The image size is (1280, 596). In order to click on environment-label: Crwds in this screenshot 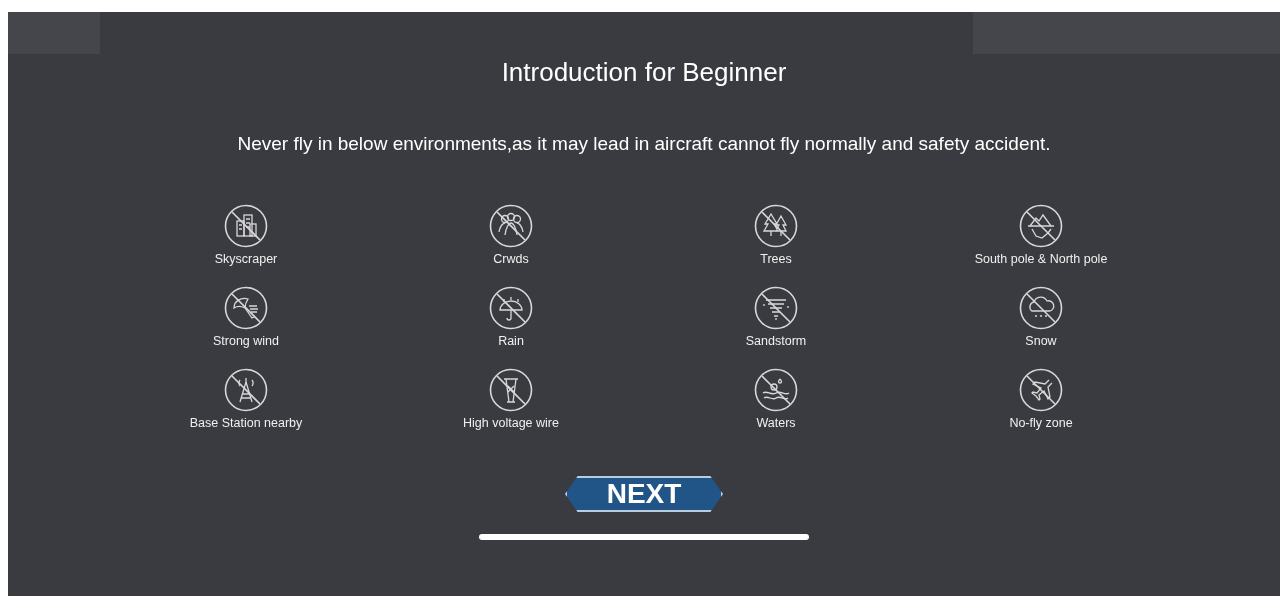, I will do `click(511, 259)`.